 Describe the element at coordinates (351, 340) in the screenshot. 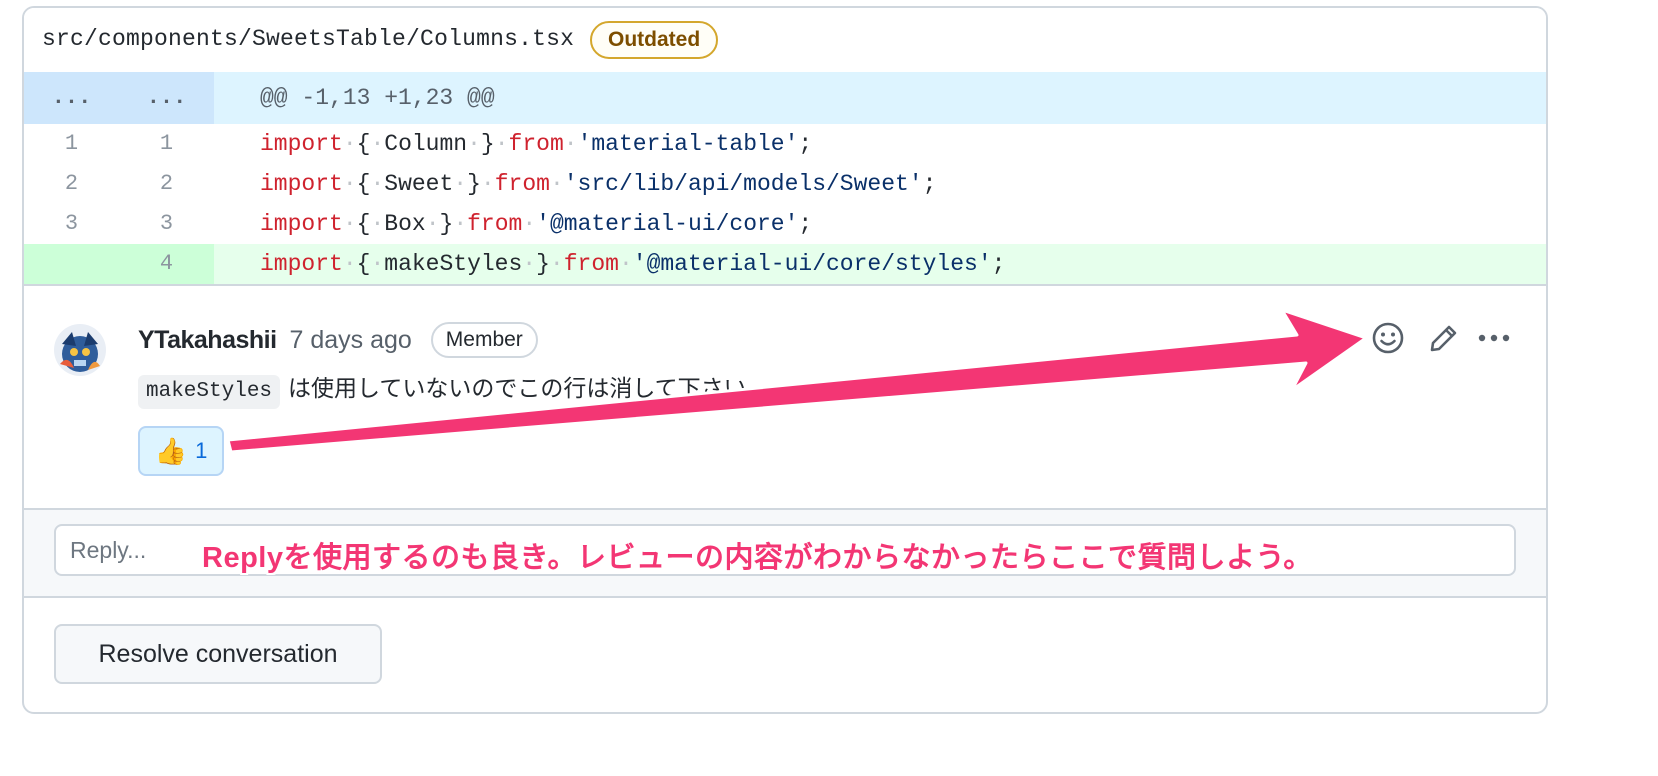

I see `timestamp: 7 days ago` at that location.